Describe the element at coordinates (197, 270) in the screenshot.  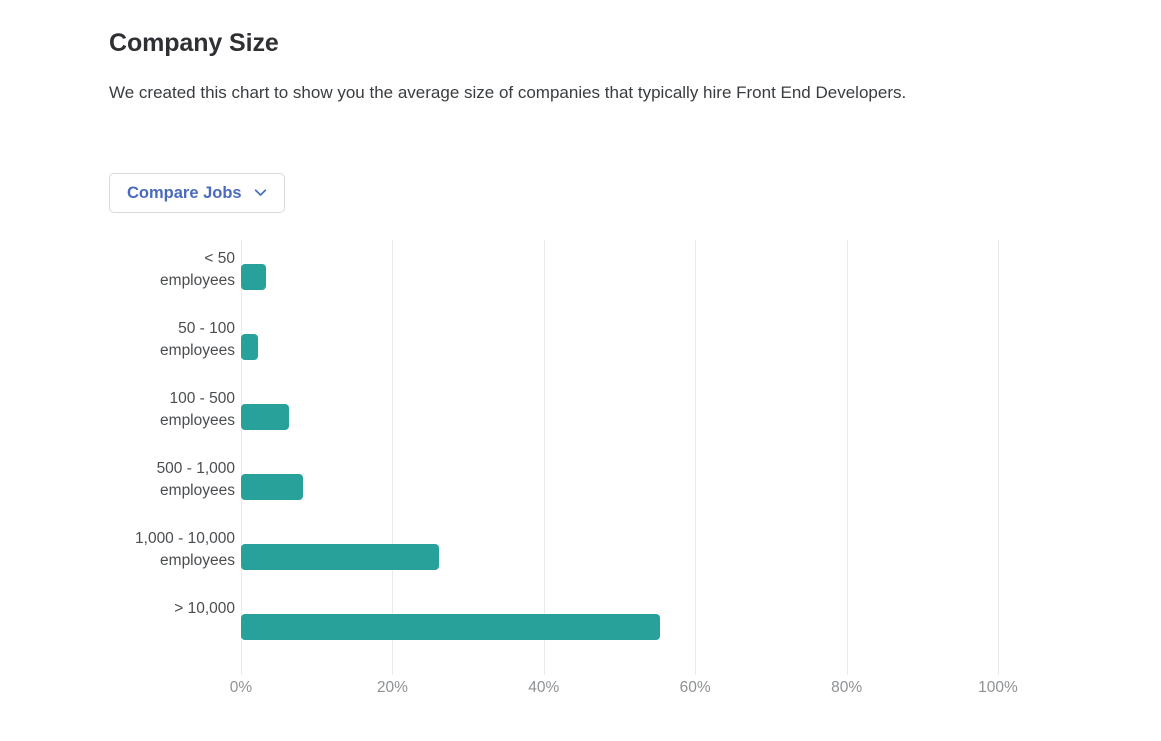
I see `category-label: < 50 employees` at that location.